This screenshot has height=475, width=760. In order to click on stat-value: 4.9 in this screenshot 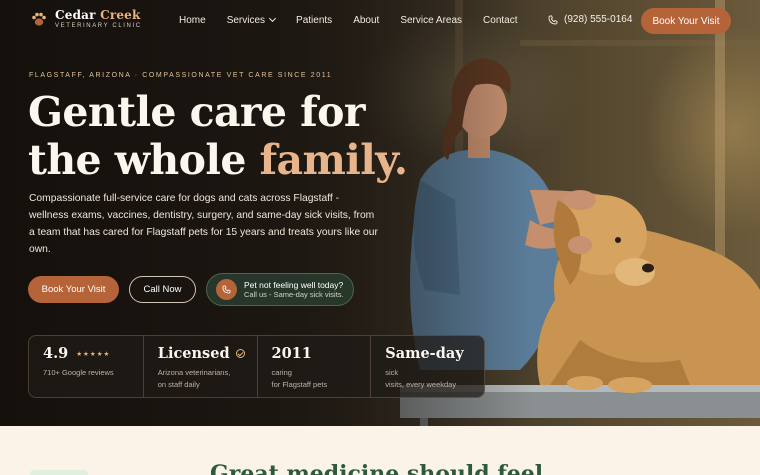, I will do `click(56, 353)`.